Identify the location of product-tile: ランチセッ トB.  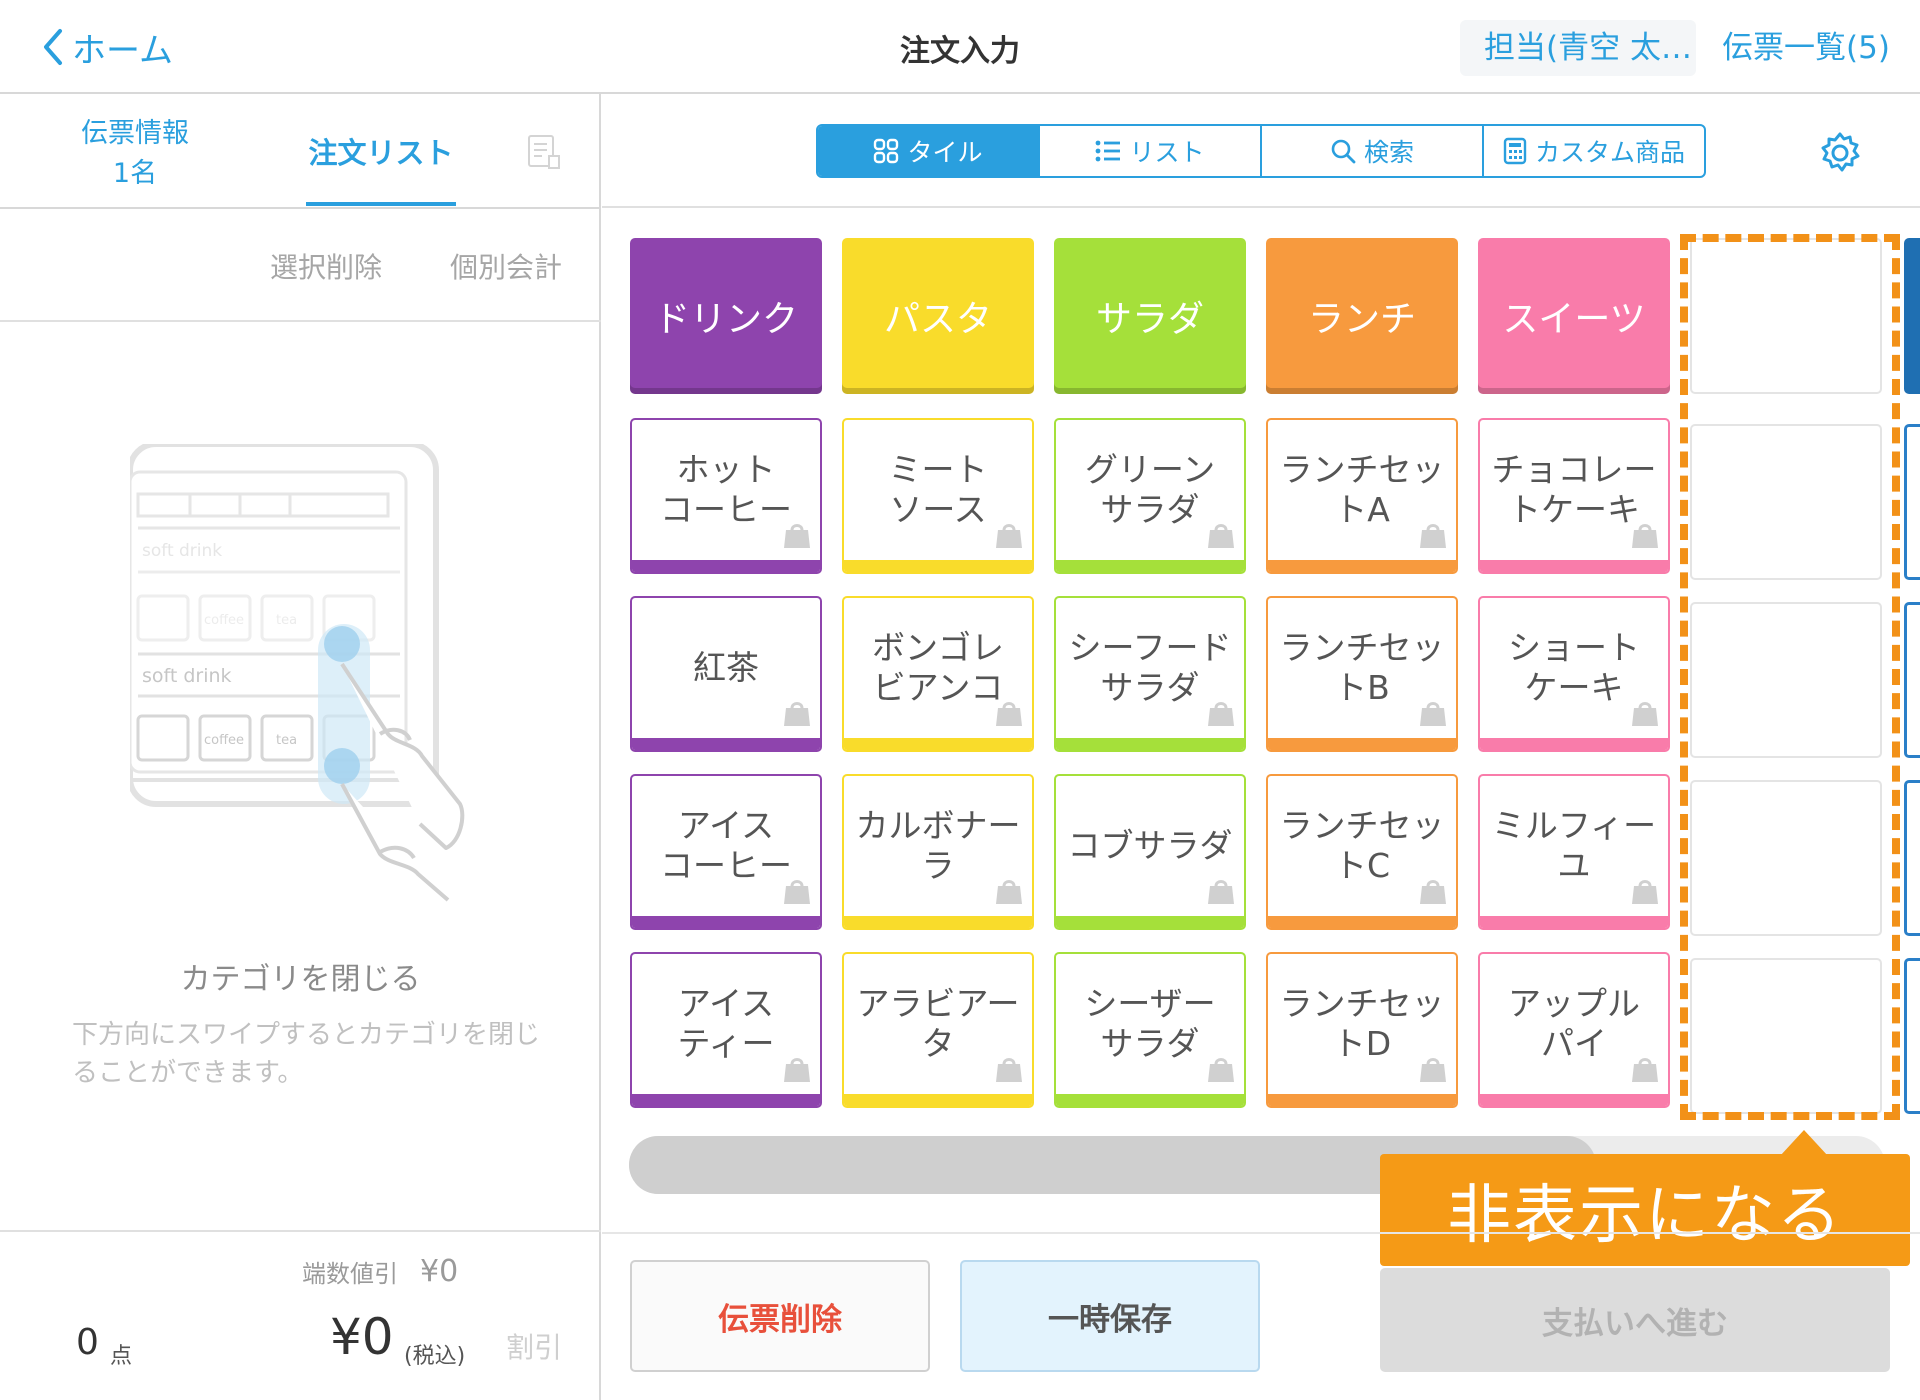
(1362, 674).